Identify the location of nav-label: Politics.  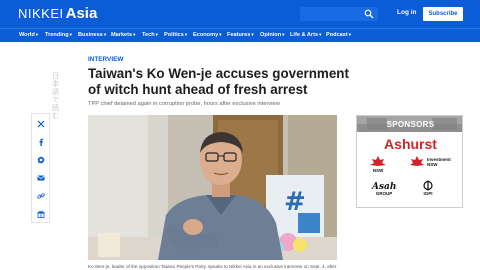
(174, 35).